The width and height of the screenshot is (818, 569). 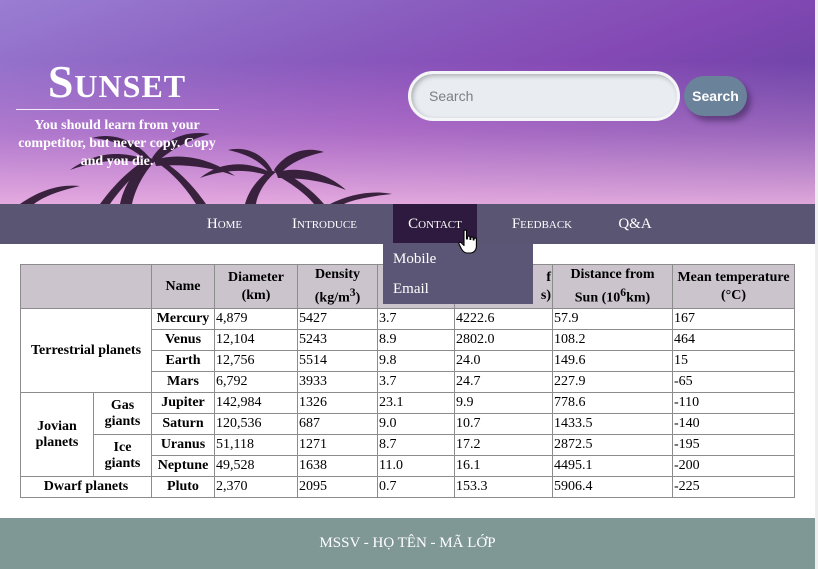 What do you see at coordinates (416, 445) in the screenshot?
I see `gravity-cell: 8.7` at bounding box center [416, 445].